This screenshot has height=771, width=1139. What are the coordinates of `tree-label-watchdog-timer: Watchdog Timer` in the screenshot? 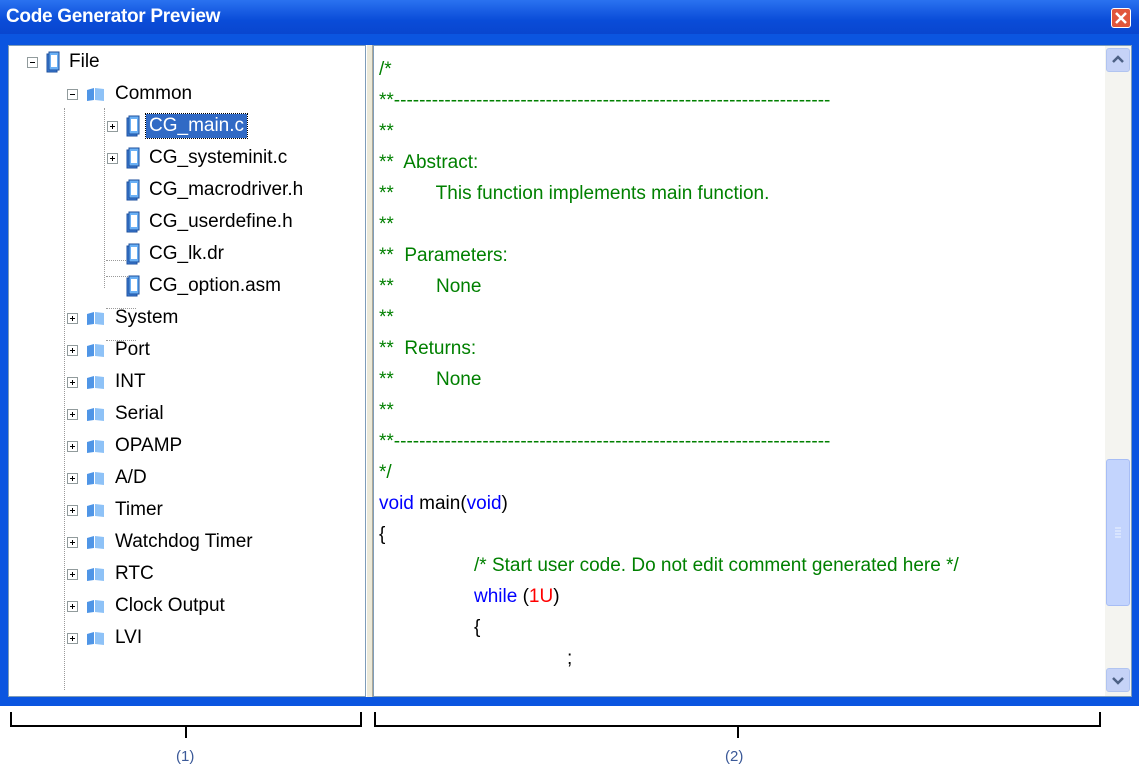 It's located at (184, 541).